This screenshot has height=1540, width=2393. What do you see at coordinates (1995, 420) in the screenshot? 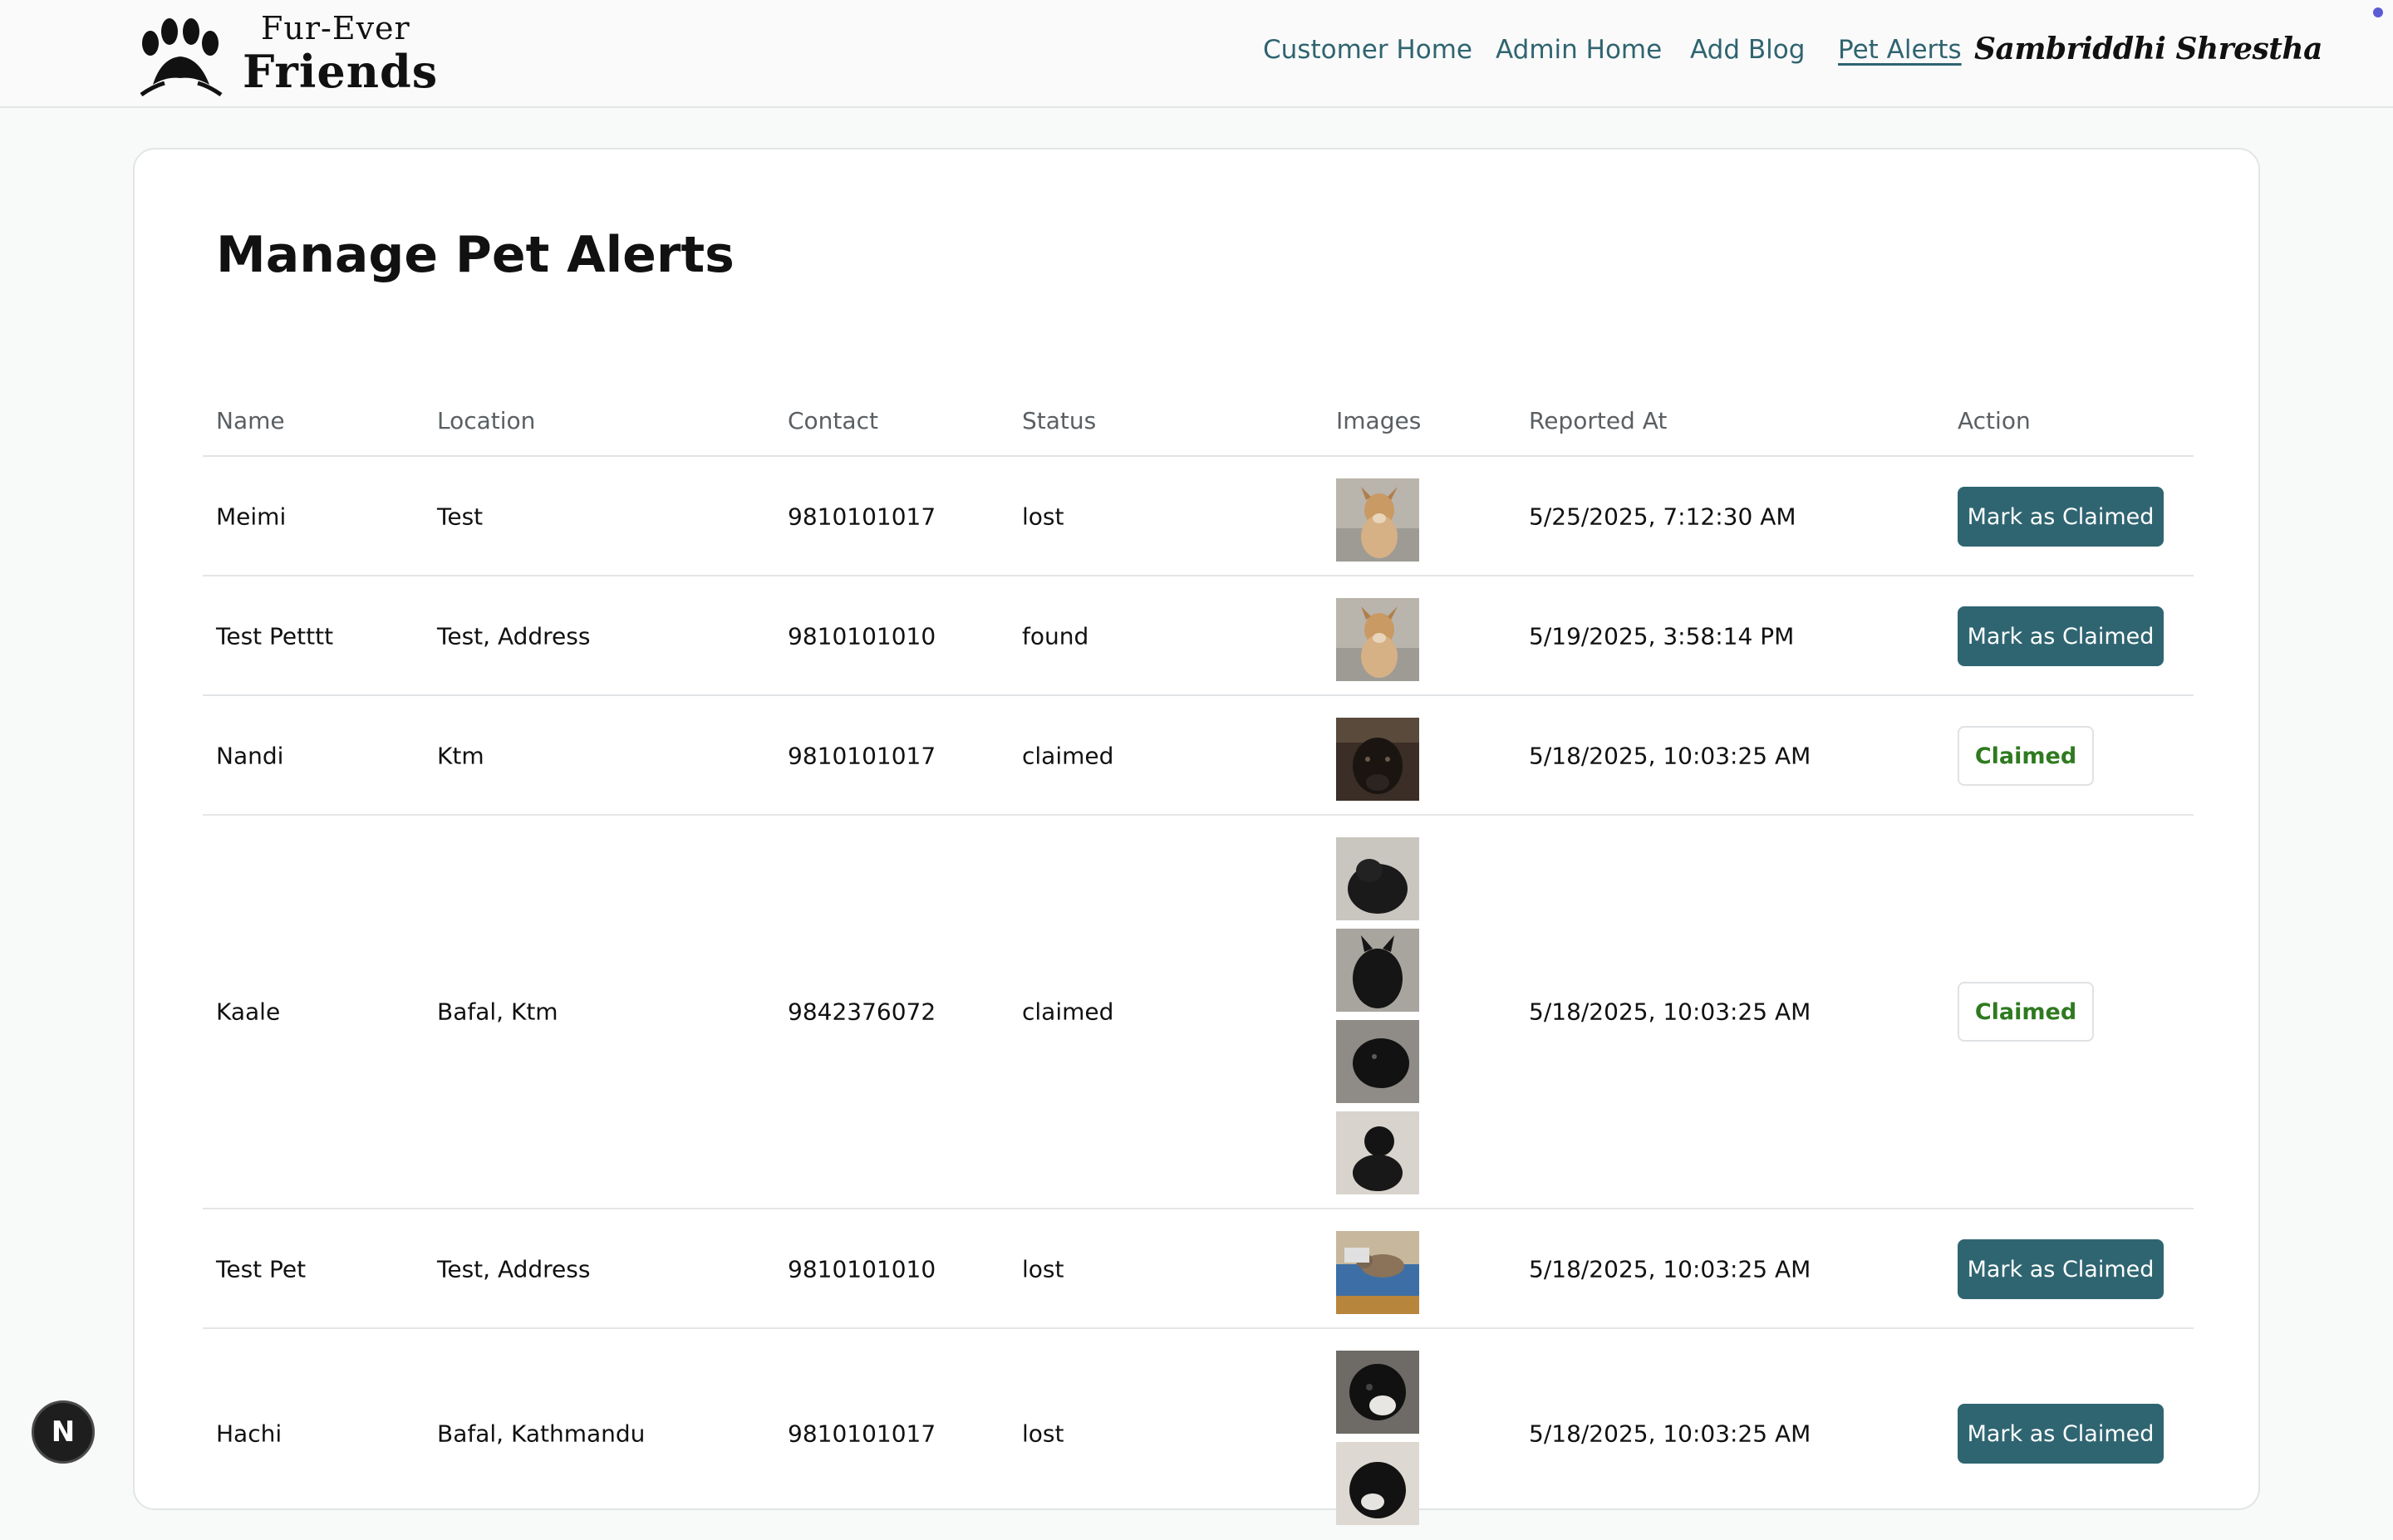
I see `header-action: Action` at bounding box center [1995, 420].